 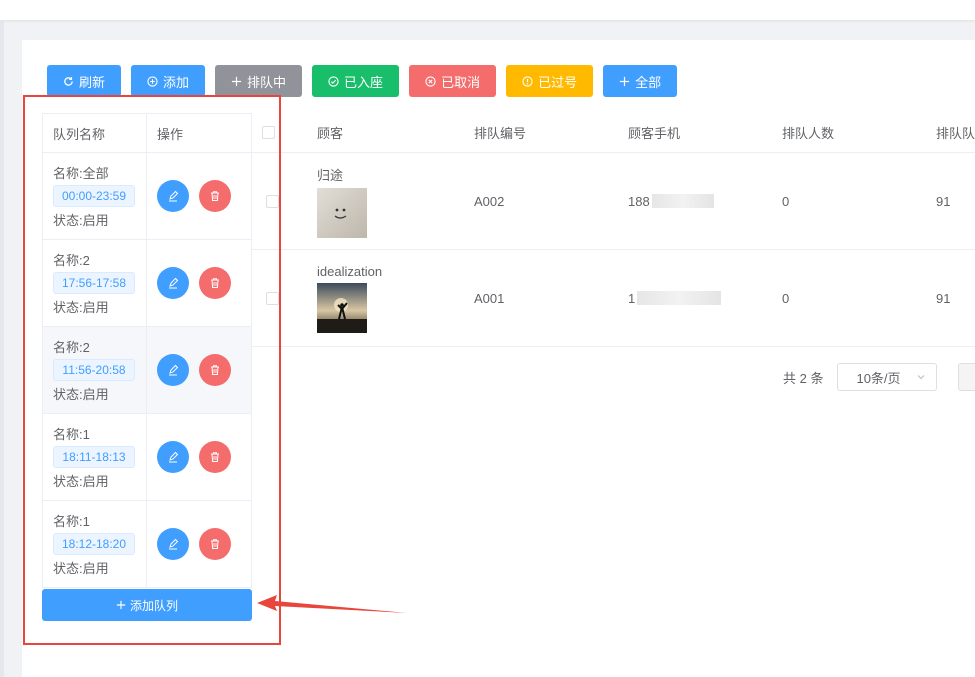 I want to click on queue-row: 名称:2 11:56-20:58 状态:启用, so click(x=147, y=370).